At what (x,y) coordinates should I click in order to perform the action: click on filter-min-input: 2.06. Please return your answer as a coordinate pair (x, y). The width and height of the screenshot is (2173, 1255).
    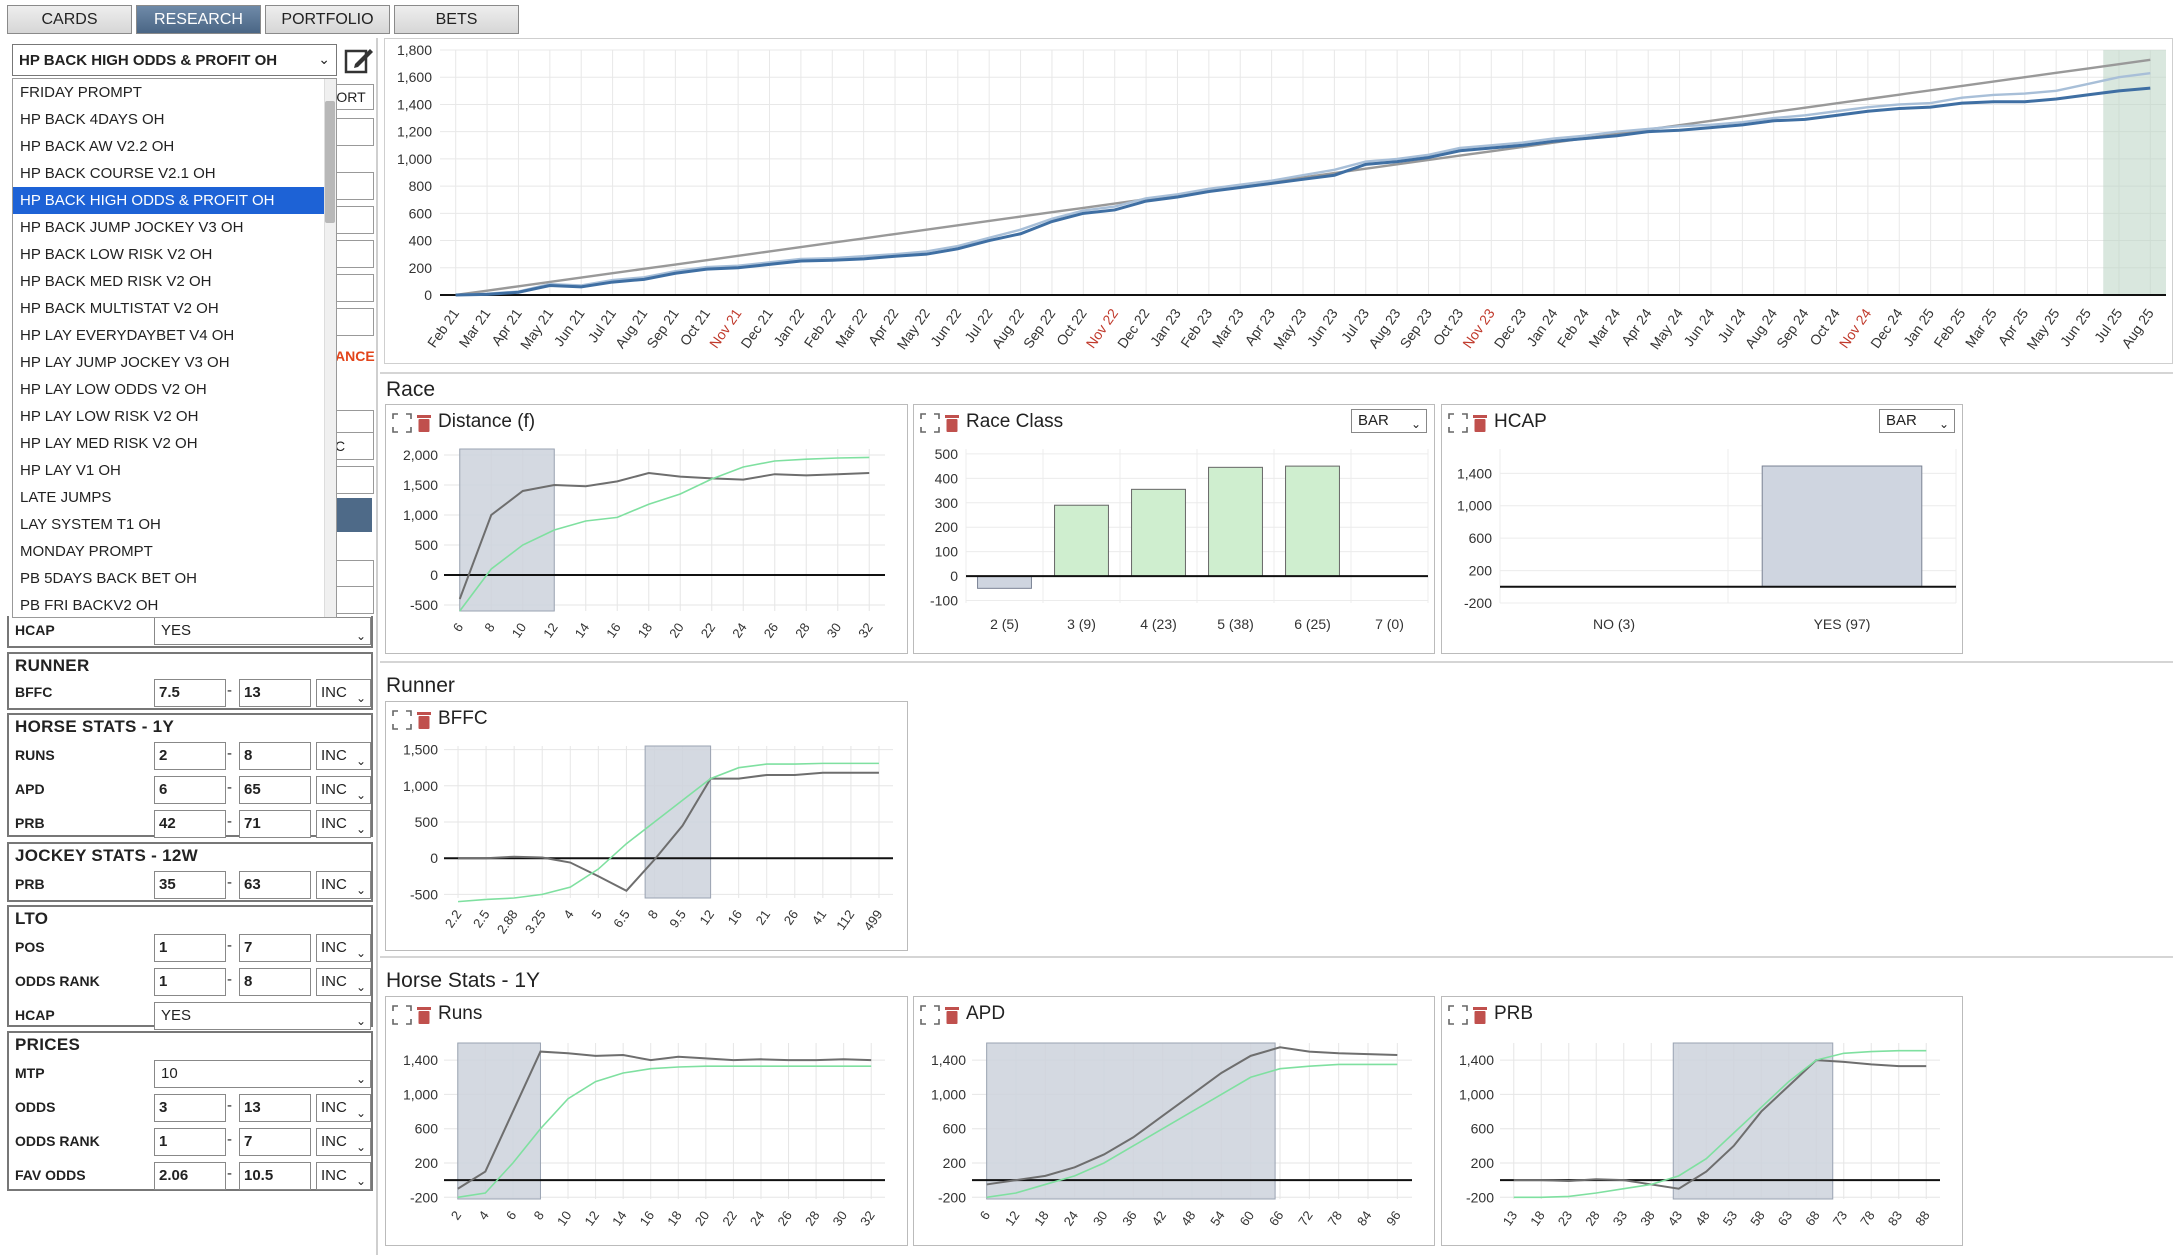
    Looking at the image, I should click on (190, 1176).